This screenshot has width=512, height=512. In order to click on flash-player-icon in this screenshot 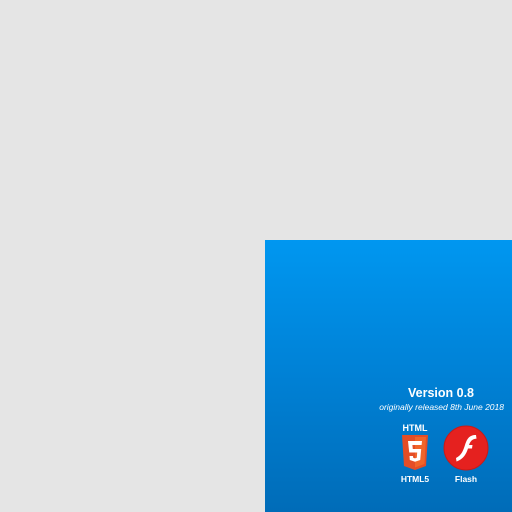, I will do `click(466, 448)`.